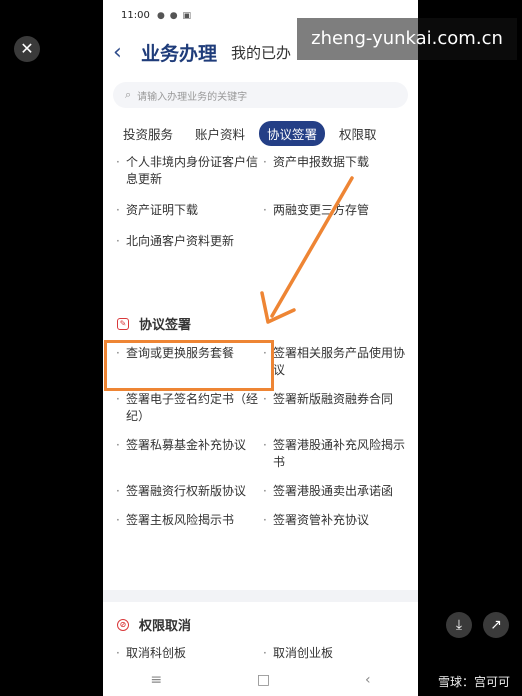 The width and height of the screenshot is (522, 696). Describe the element at coordinates (459, 625) in the screenshot. I see `download-icon: ⤓` at that location.